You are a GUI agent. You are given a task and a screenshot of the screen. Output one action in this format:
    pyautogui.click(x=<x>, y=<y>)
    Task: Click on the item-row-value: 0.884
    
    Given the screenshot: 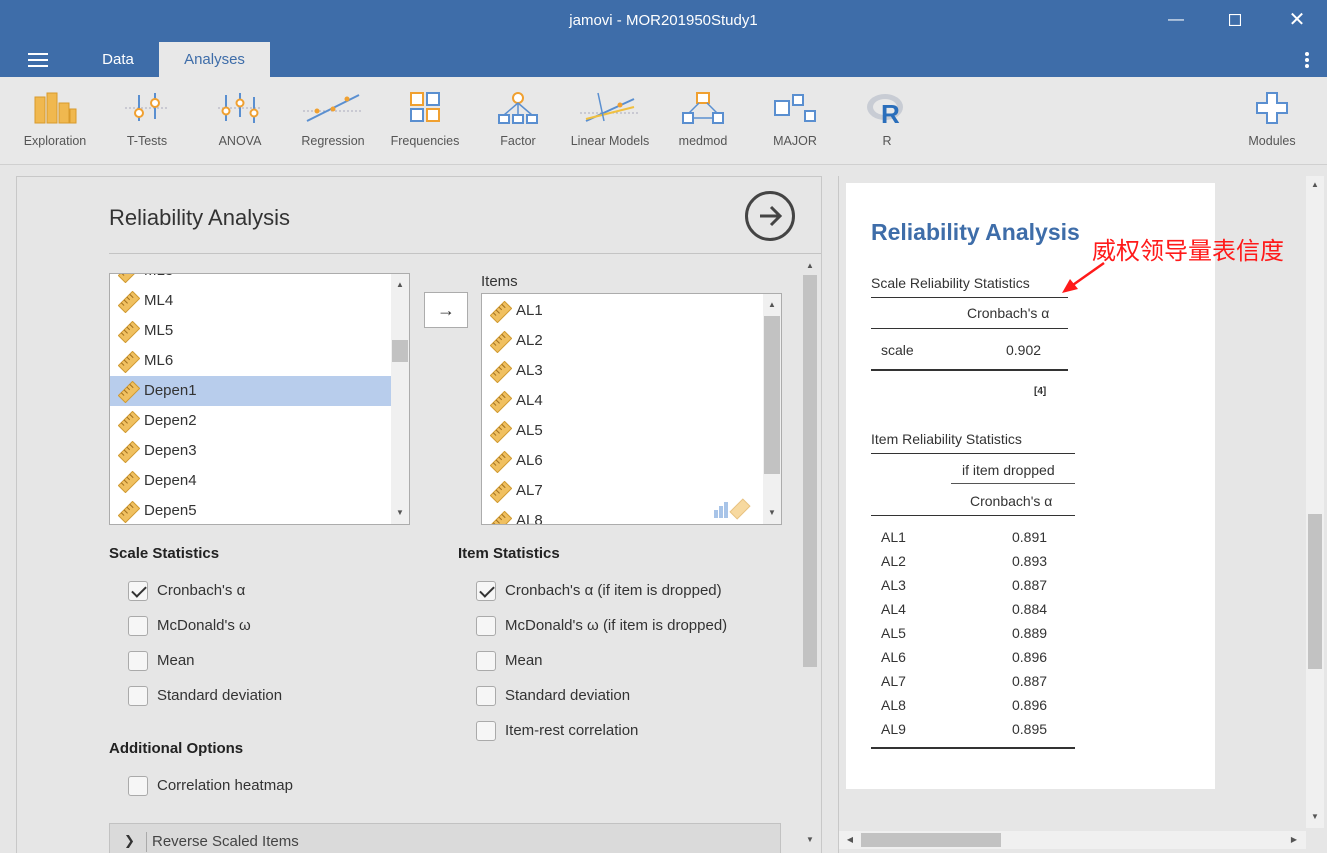 What is the action you would take?
    pyautogui.click(x=1030, y=609)
    